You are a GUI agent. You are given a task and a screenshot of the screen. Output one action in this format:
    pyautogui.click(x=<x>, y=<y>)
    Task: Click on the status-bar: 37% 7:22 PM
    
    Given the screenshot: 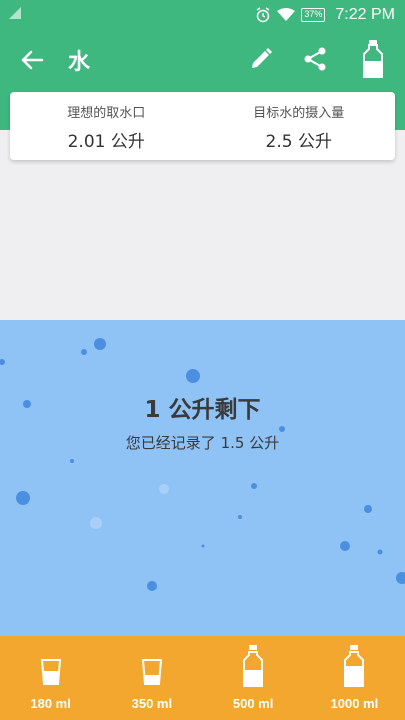 What is the action you would take?
    pyautogui.click(x=202, y=15)
    